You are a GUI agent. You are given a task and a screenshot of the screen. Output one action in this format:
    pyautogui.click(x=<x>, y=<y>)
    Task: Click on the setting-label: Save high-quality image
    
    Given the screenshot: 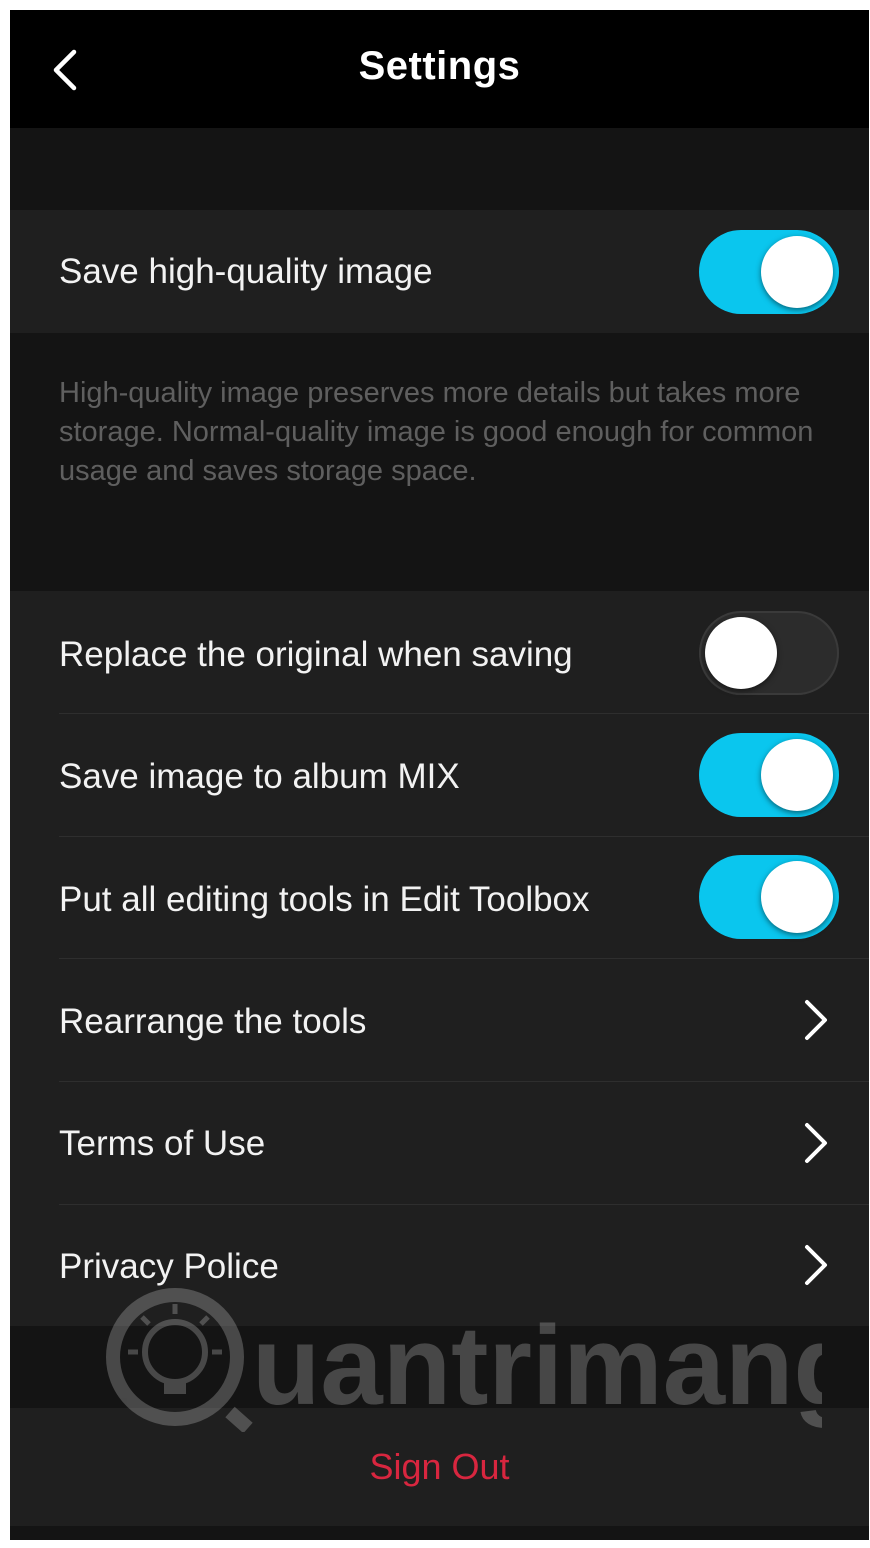 What is the action you would take?
    pyautogui.click(x=246, y=271)
    